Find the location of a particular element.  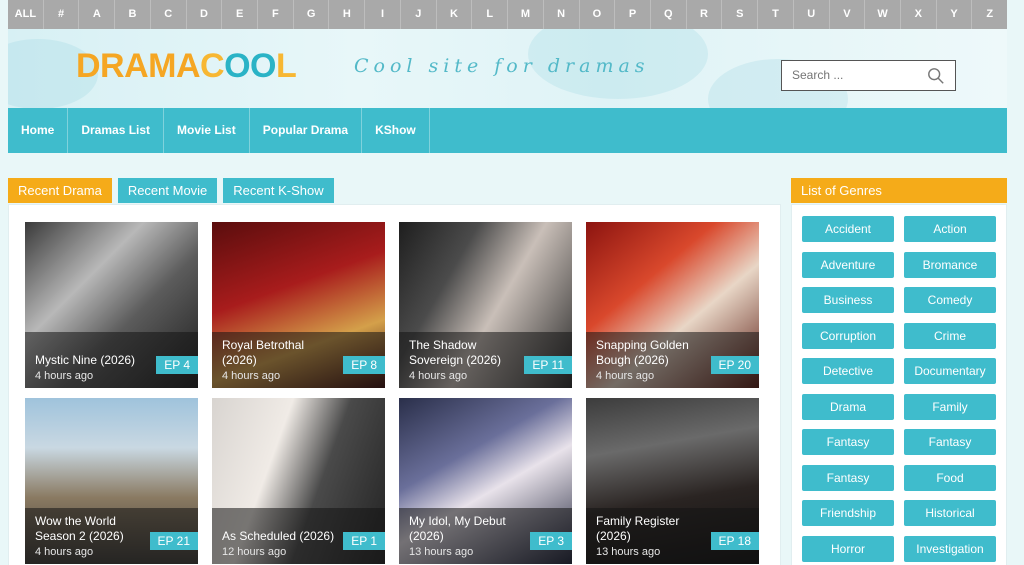

alpha-link: P is located at coordinates (633, 14).